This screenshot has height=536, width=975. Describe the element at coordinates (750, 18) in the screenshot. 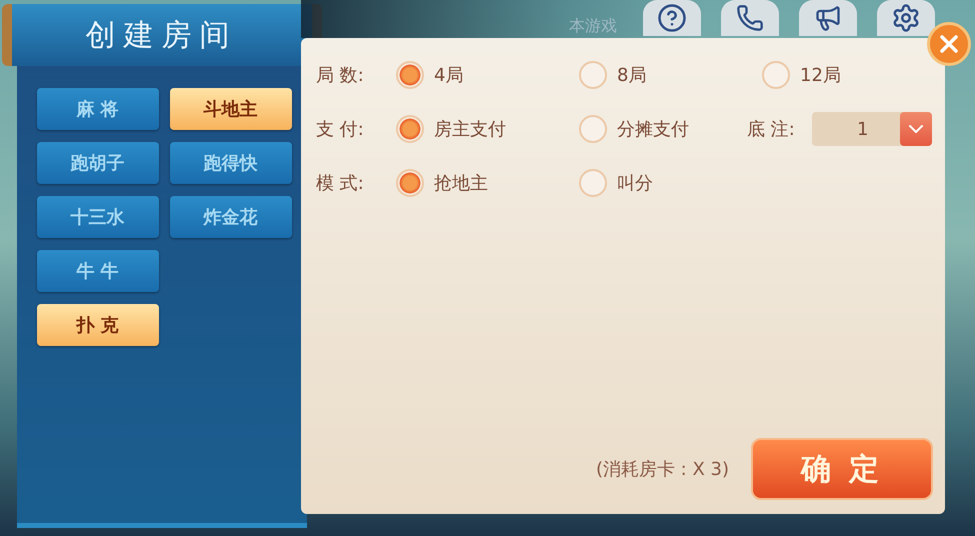

I see `telephone-icon` at that location.